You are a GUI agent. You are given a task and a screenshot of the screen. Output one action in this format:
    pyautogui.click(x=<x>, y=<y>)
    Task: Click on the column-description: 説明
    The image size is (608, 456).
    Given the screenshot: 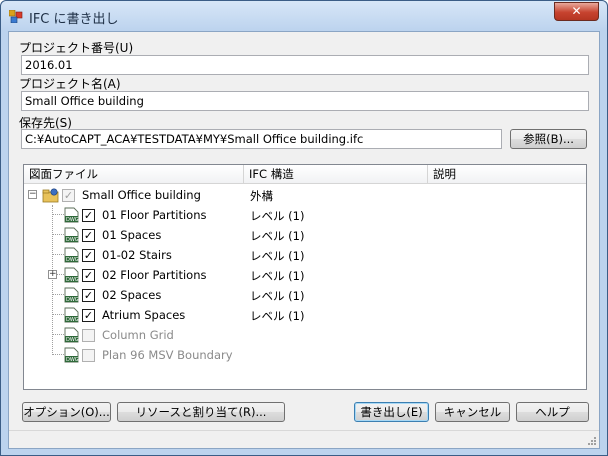 What is the action you would take?
    pyautogui.click(x=507, y=174)
    